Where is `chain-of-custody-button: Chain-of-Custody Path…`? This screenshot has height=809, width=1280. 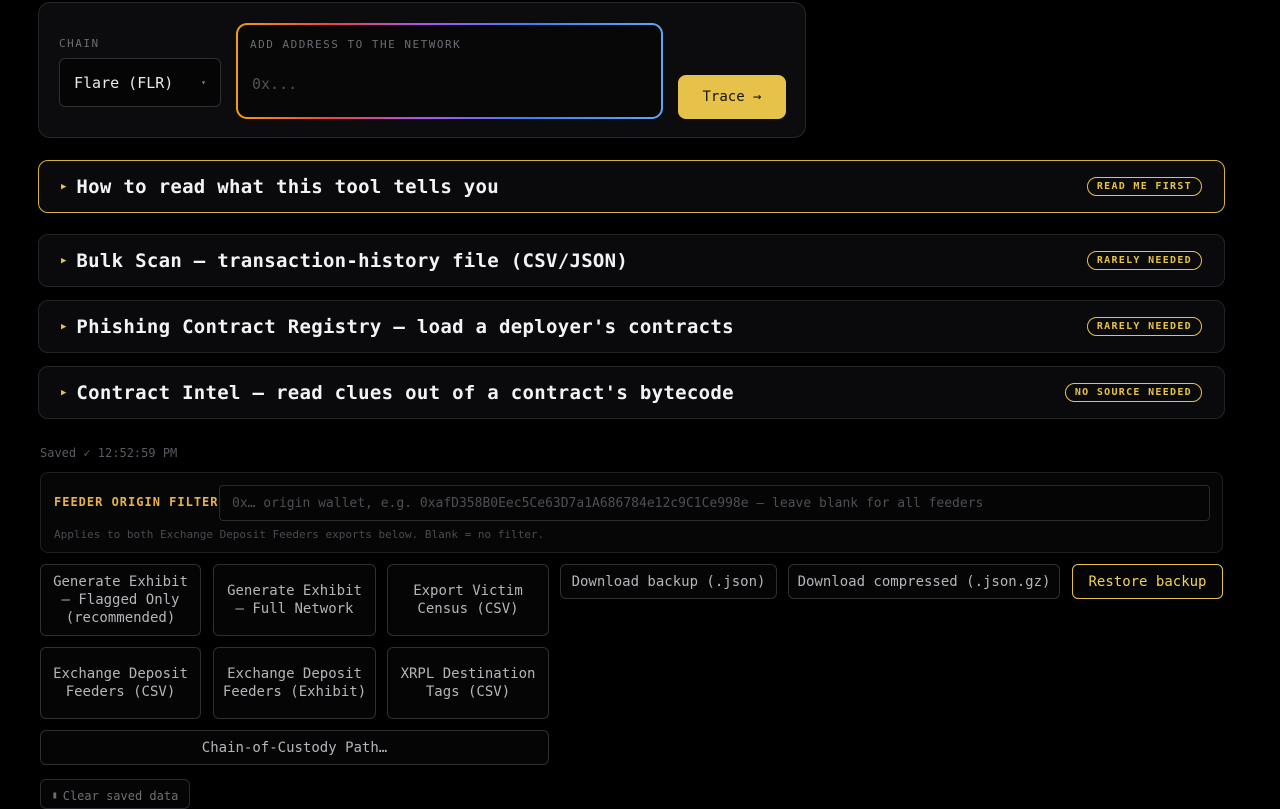 chain-of-custody-button: Chain-of-Custody Path… is located at coordinates (294, 747).